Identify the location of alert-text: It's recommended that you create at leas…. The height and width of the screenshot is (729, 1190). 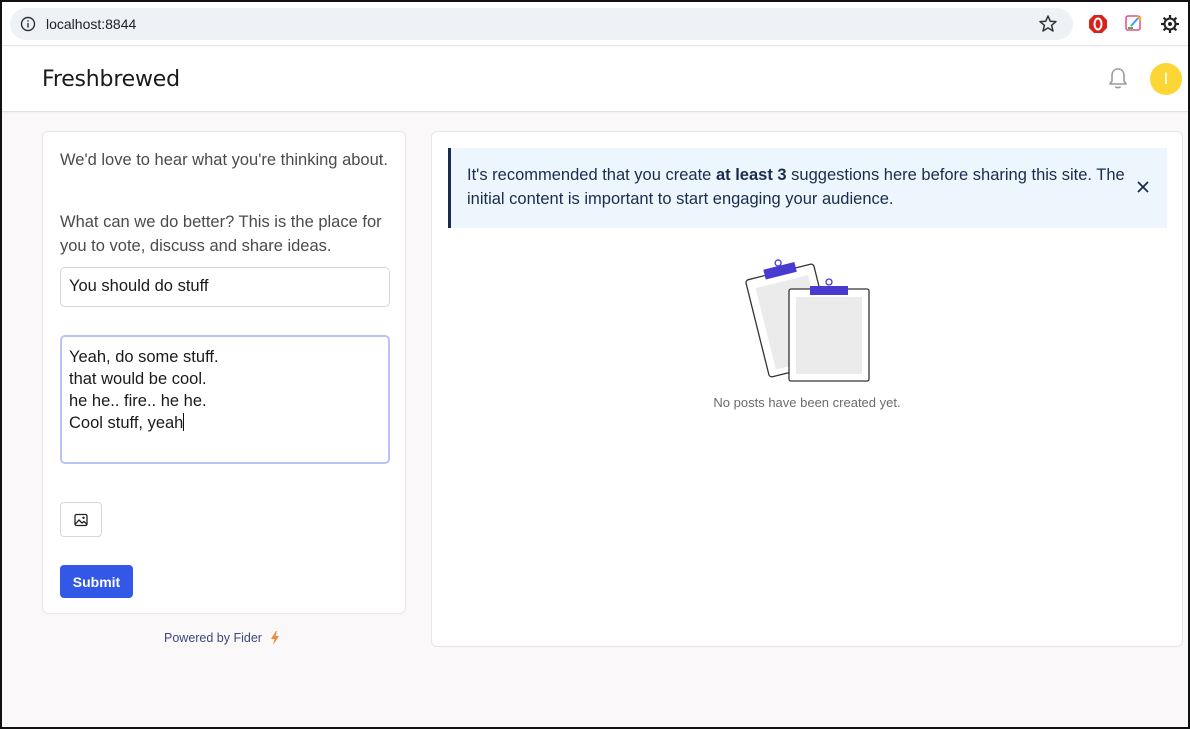
(797, 187).